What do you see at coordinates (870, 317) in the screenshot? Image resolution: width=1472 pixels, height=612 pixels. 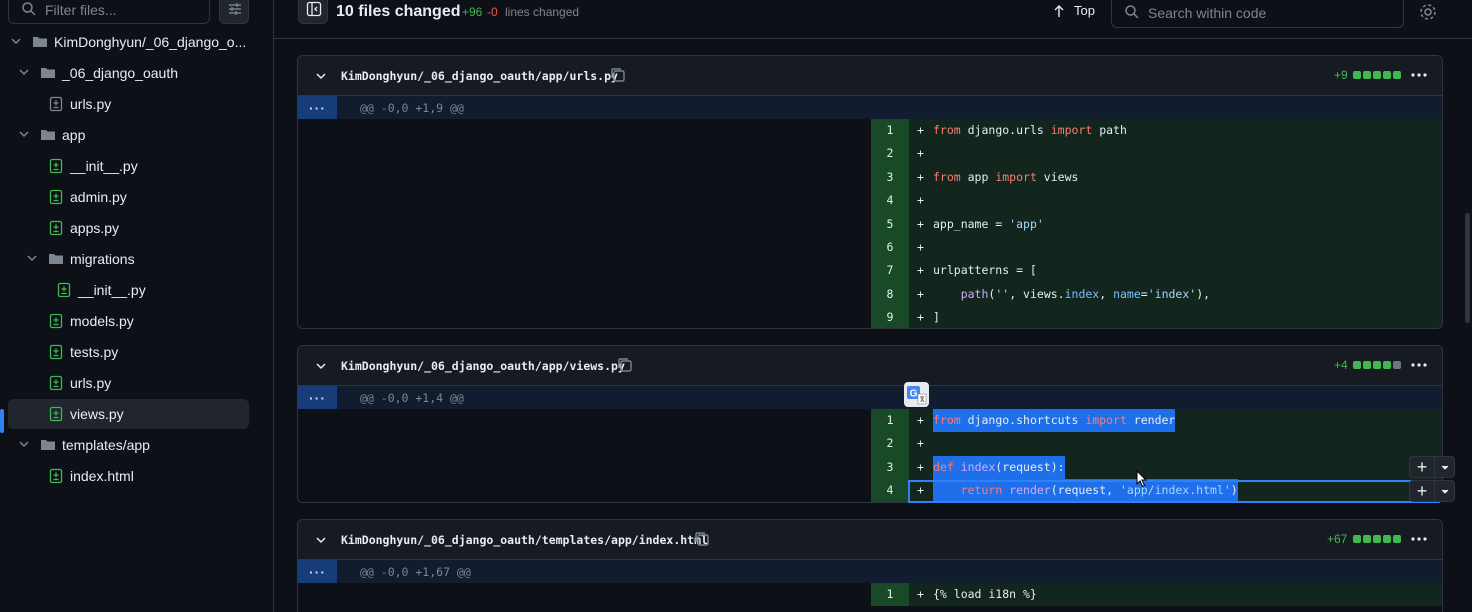 I see `diff-line: 9 +]` at bounding box center [870, 317].